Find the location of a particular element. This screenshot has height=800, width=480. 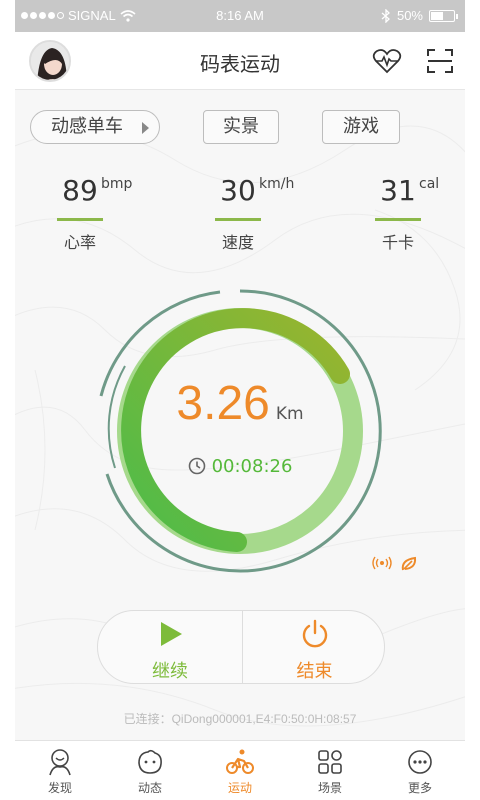

mode-game-button: 游戏 is located at coordinates (361, 127).